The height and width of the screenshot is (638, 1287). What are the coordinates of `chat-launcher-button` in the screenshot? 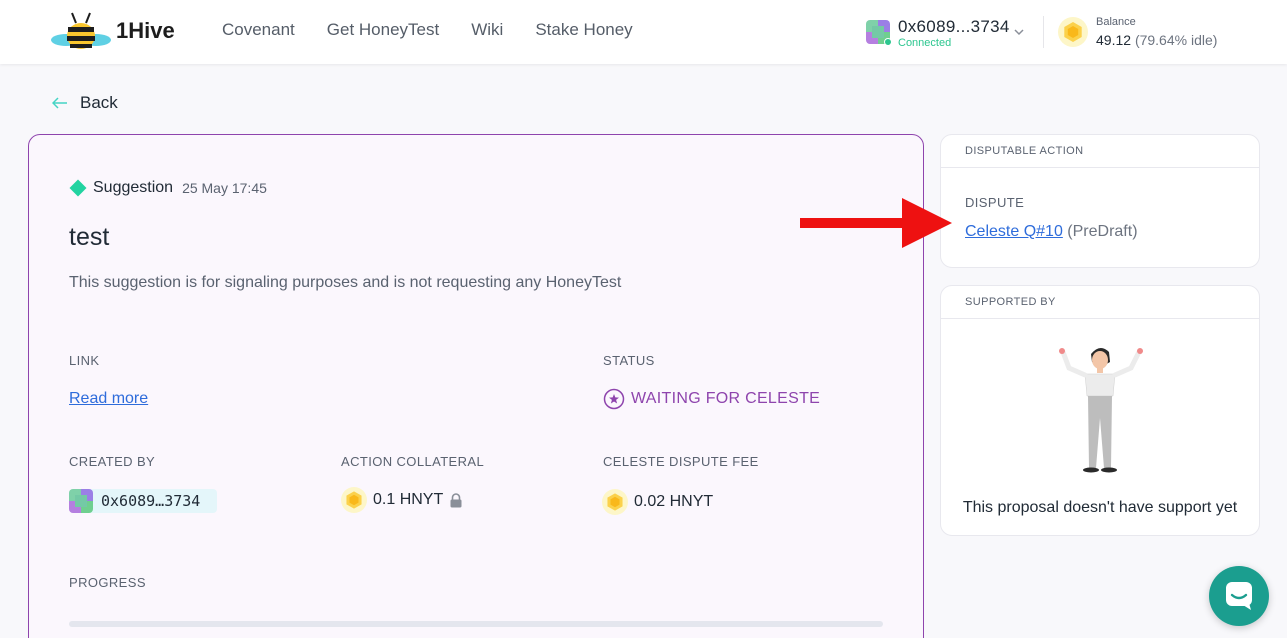 It's located at (1239, 596).